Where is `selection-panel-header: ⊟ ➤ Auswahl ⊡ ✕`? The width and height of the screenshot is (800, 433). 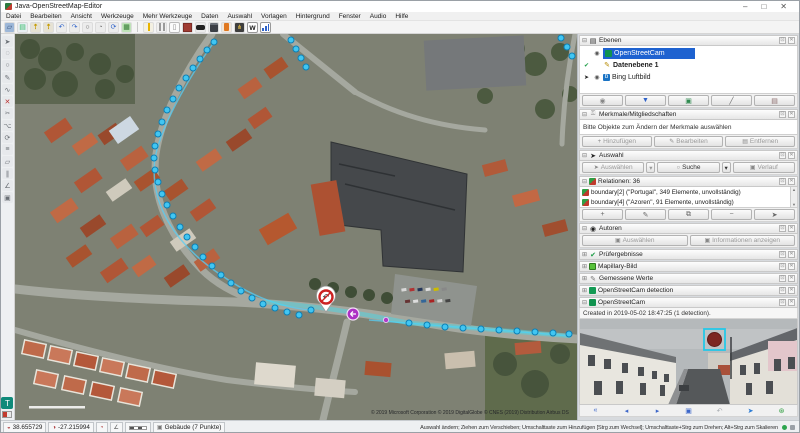
selection-panel-header: ⊟ ➤ Auswahl ⊡ ✕ is located at coordinates (688, 155).